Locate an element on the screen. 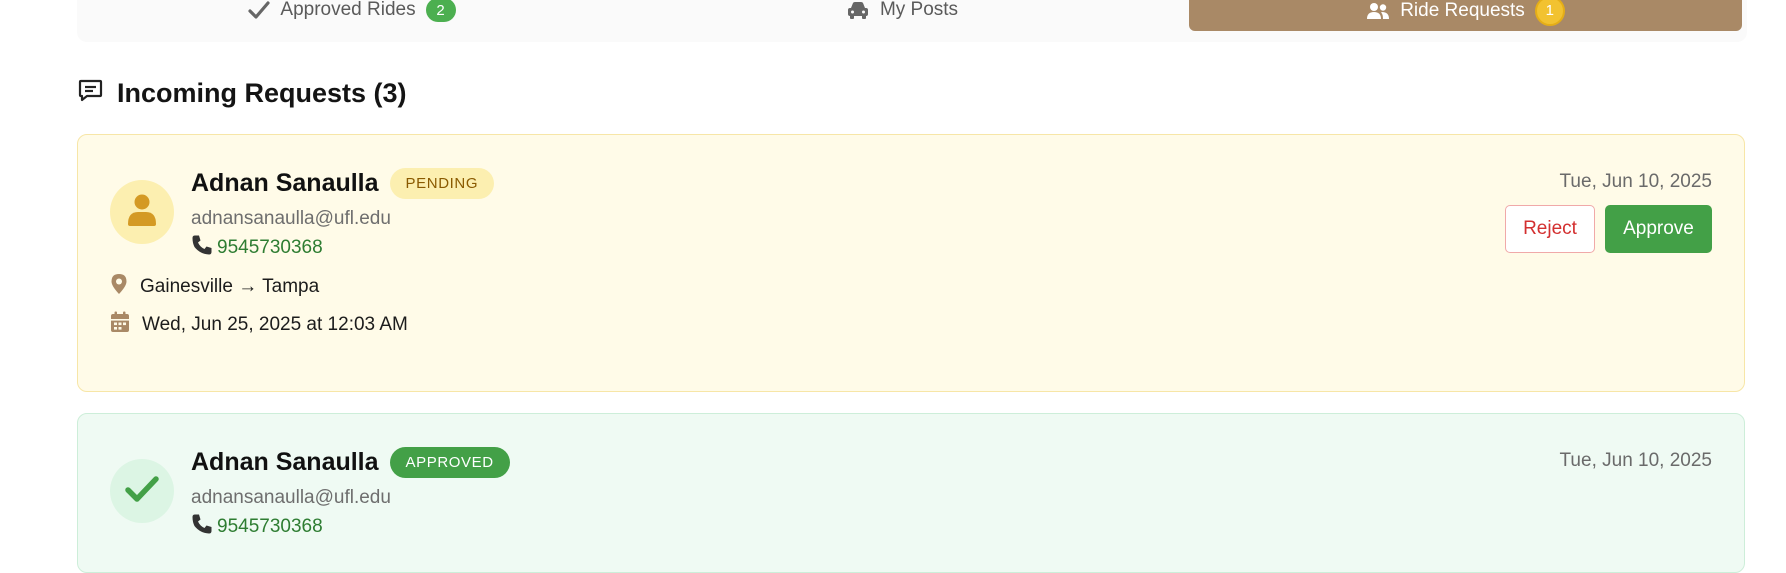 This screenshot has width=1786, height=573. status-badge: APPROVED is located at coordinates (449, 462).